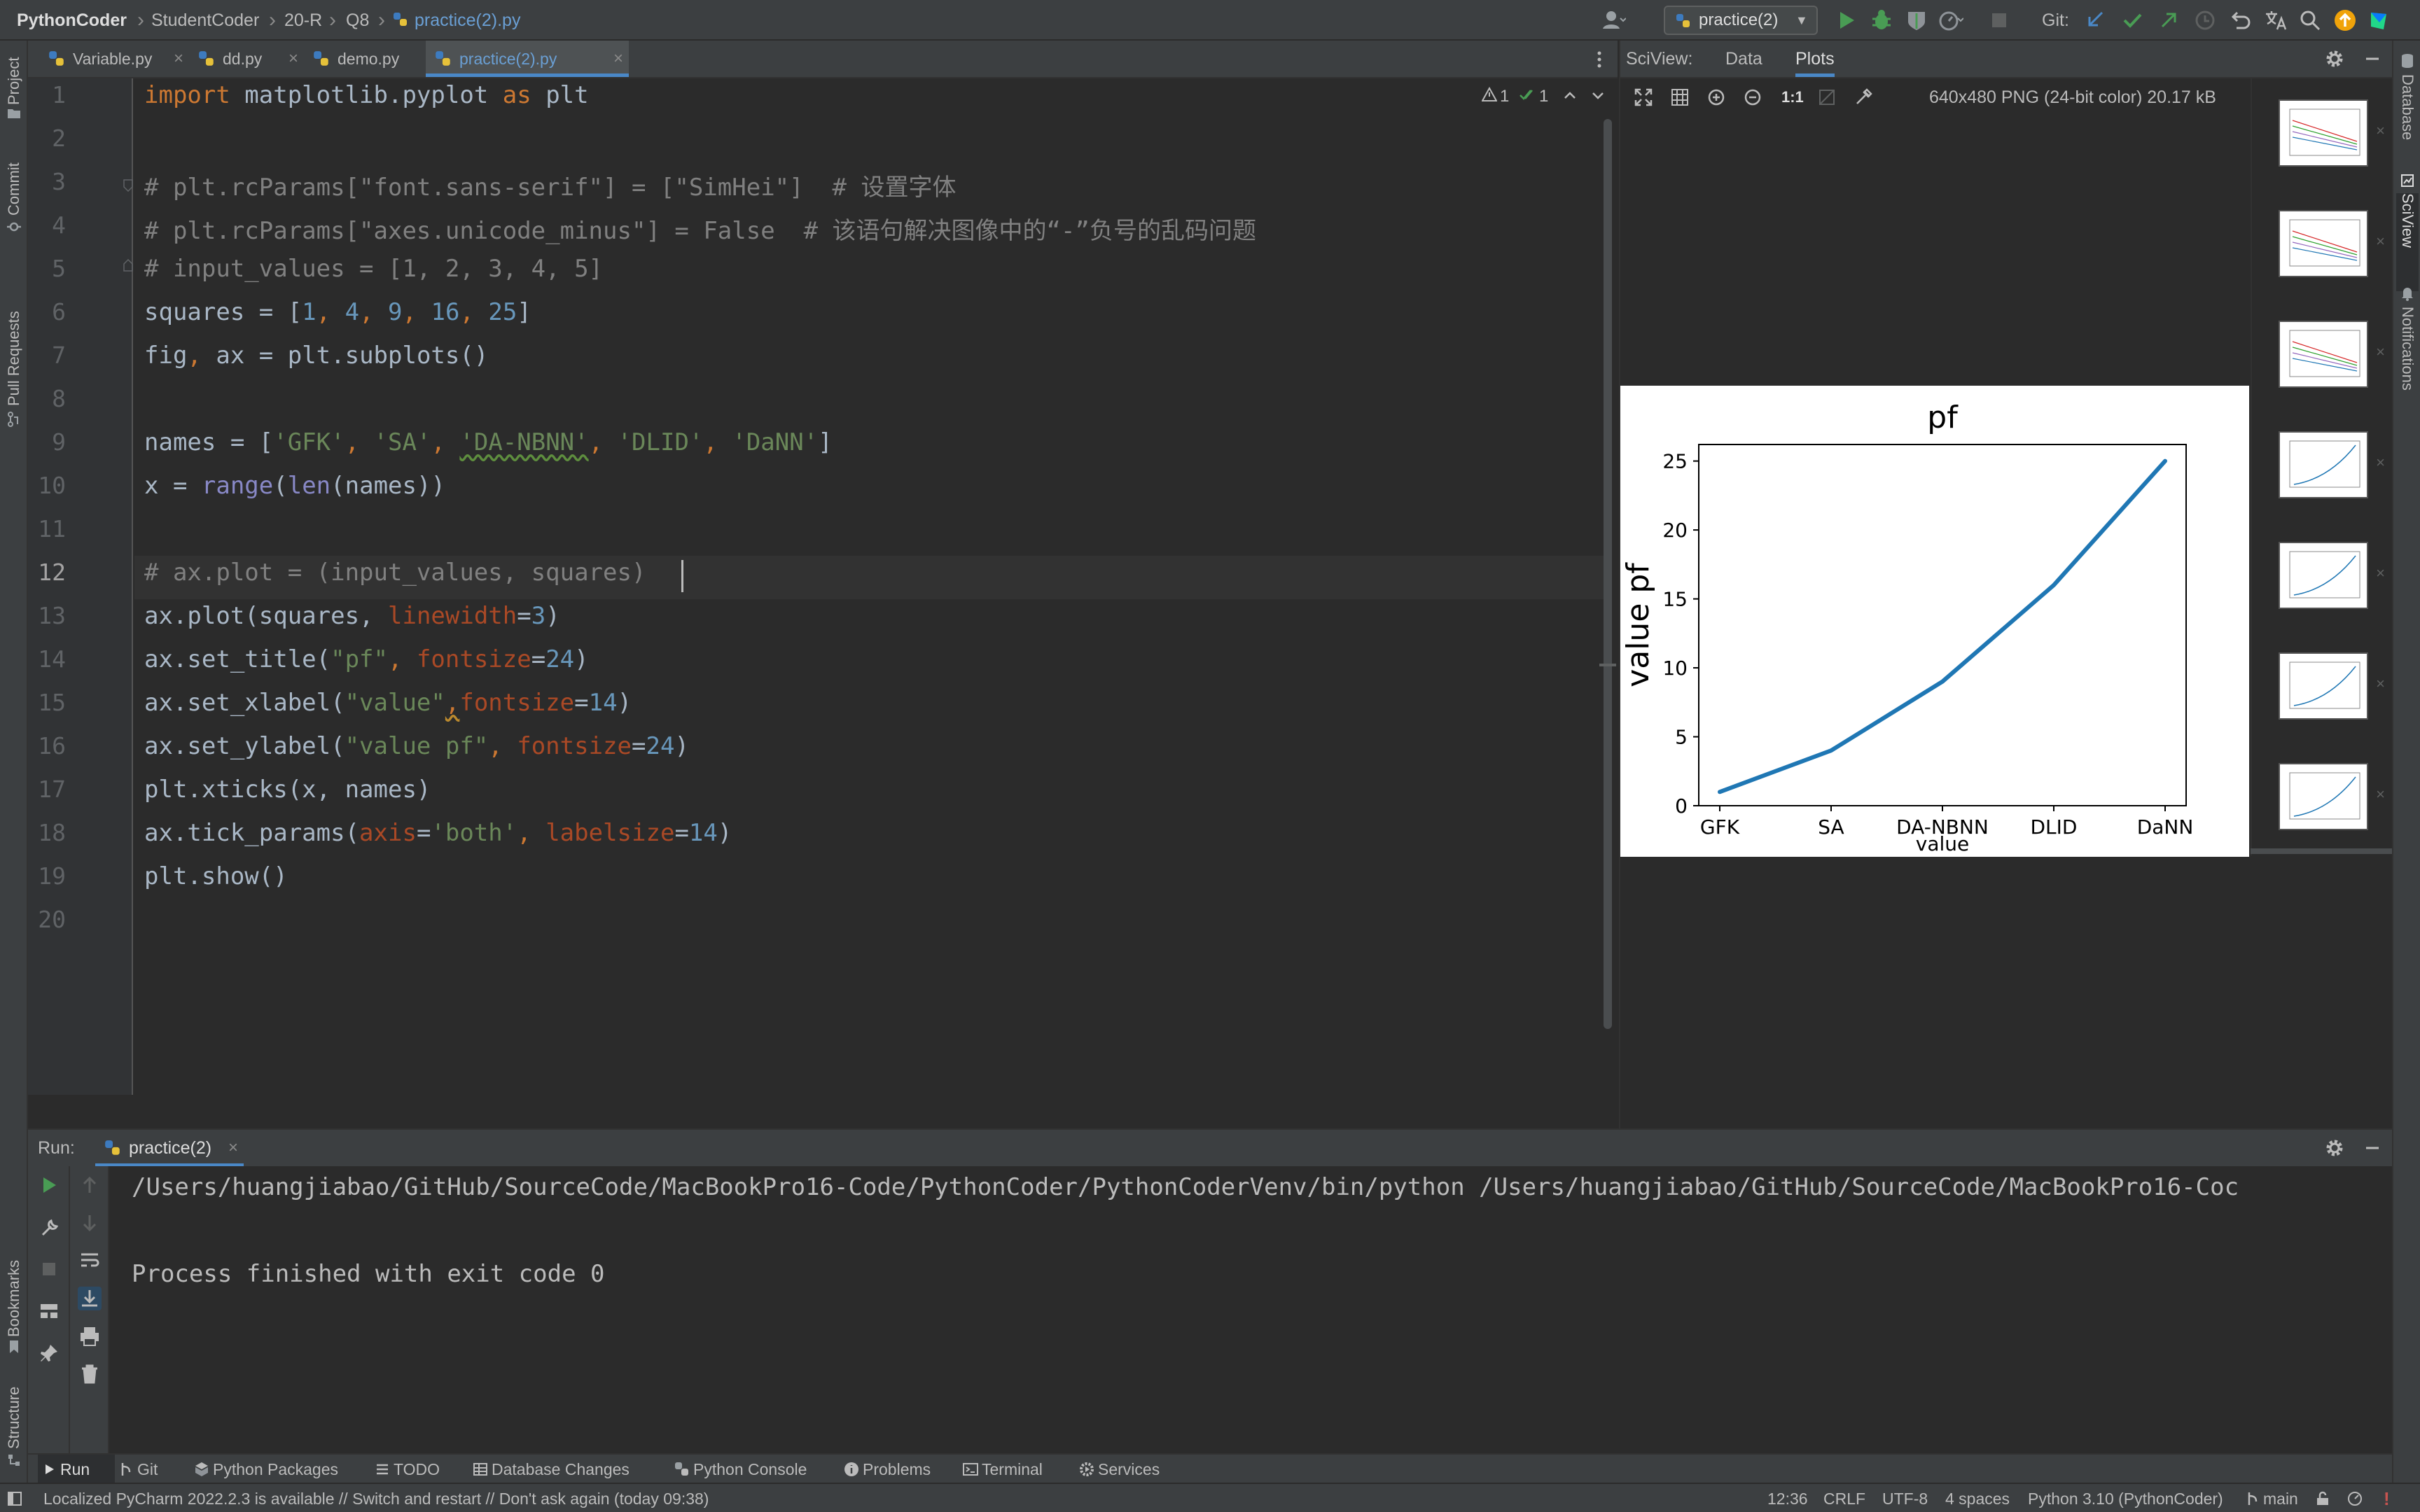 The width and height of the screenshot is (2420, 1512). I want to click on breadcrumb-current-file: practice(2).py, so click(467, 20).